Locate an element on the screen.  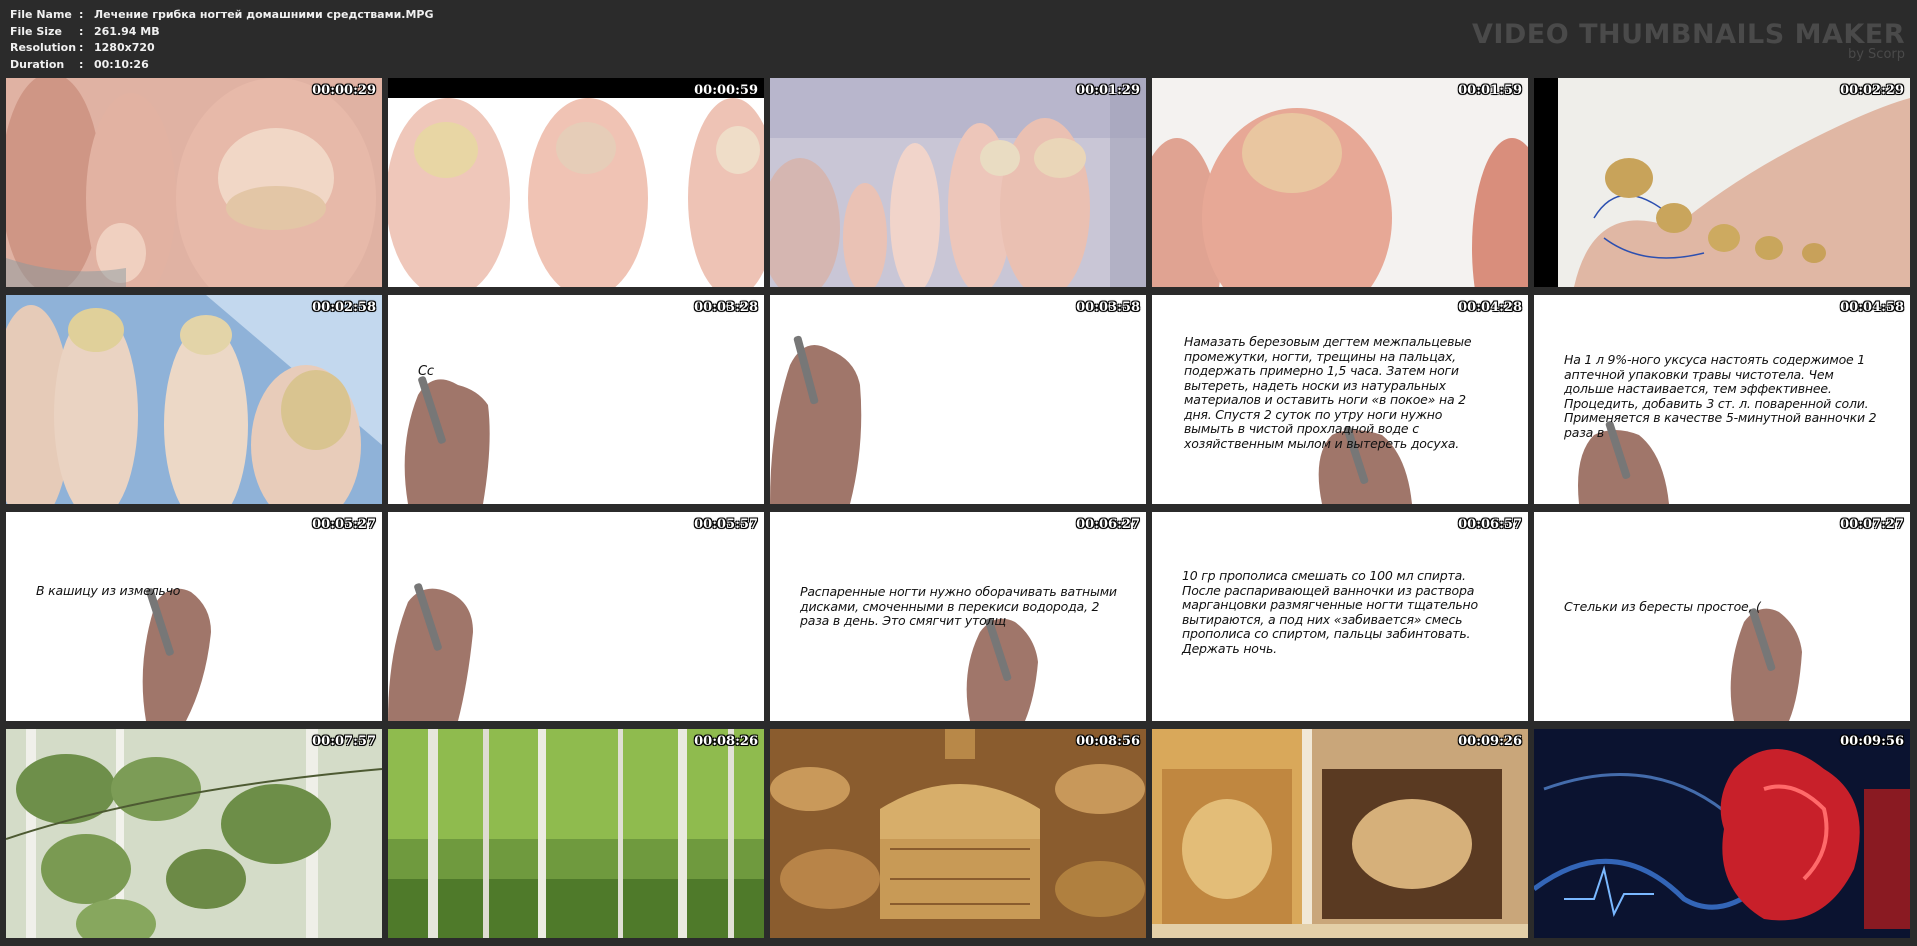
file-name-label: File Name is located at coordinates (41, 14).